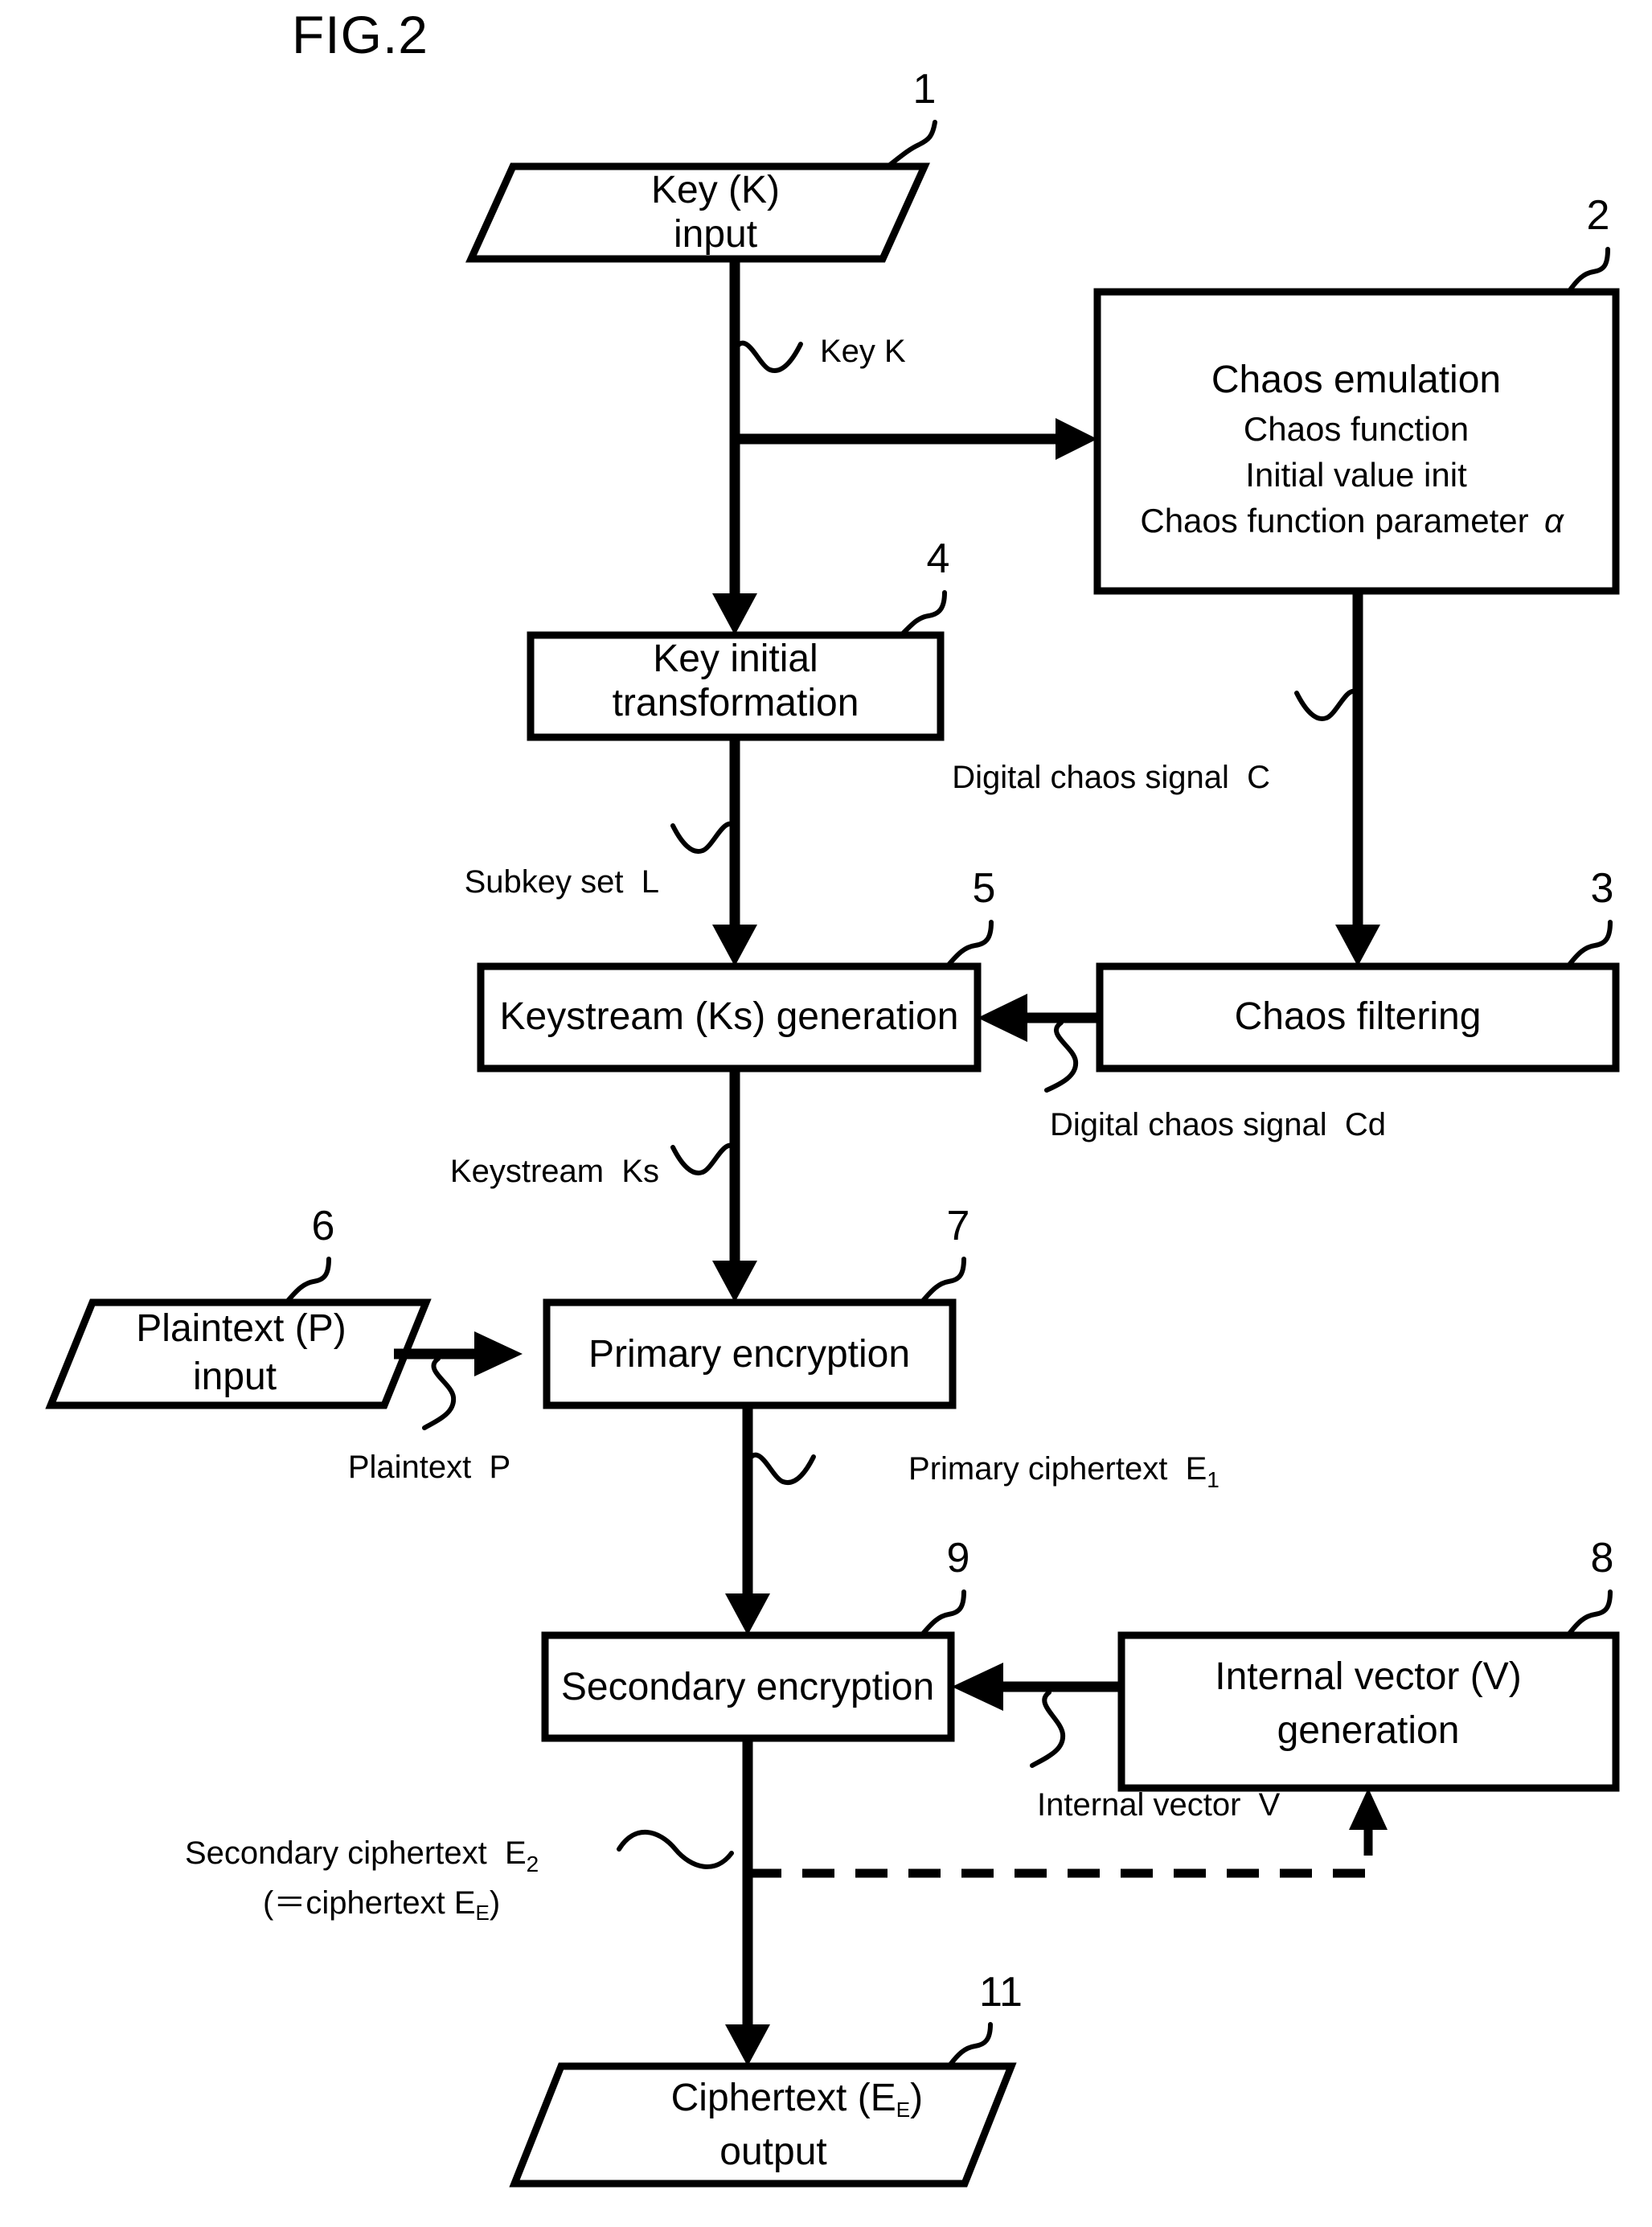 This screenshot has width=1652, height=2227. What do you see at coordinates (925, 89) in the screenshot?
I see `ref-number-1: 1` at bounding box center [925, 89].